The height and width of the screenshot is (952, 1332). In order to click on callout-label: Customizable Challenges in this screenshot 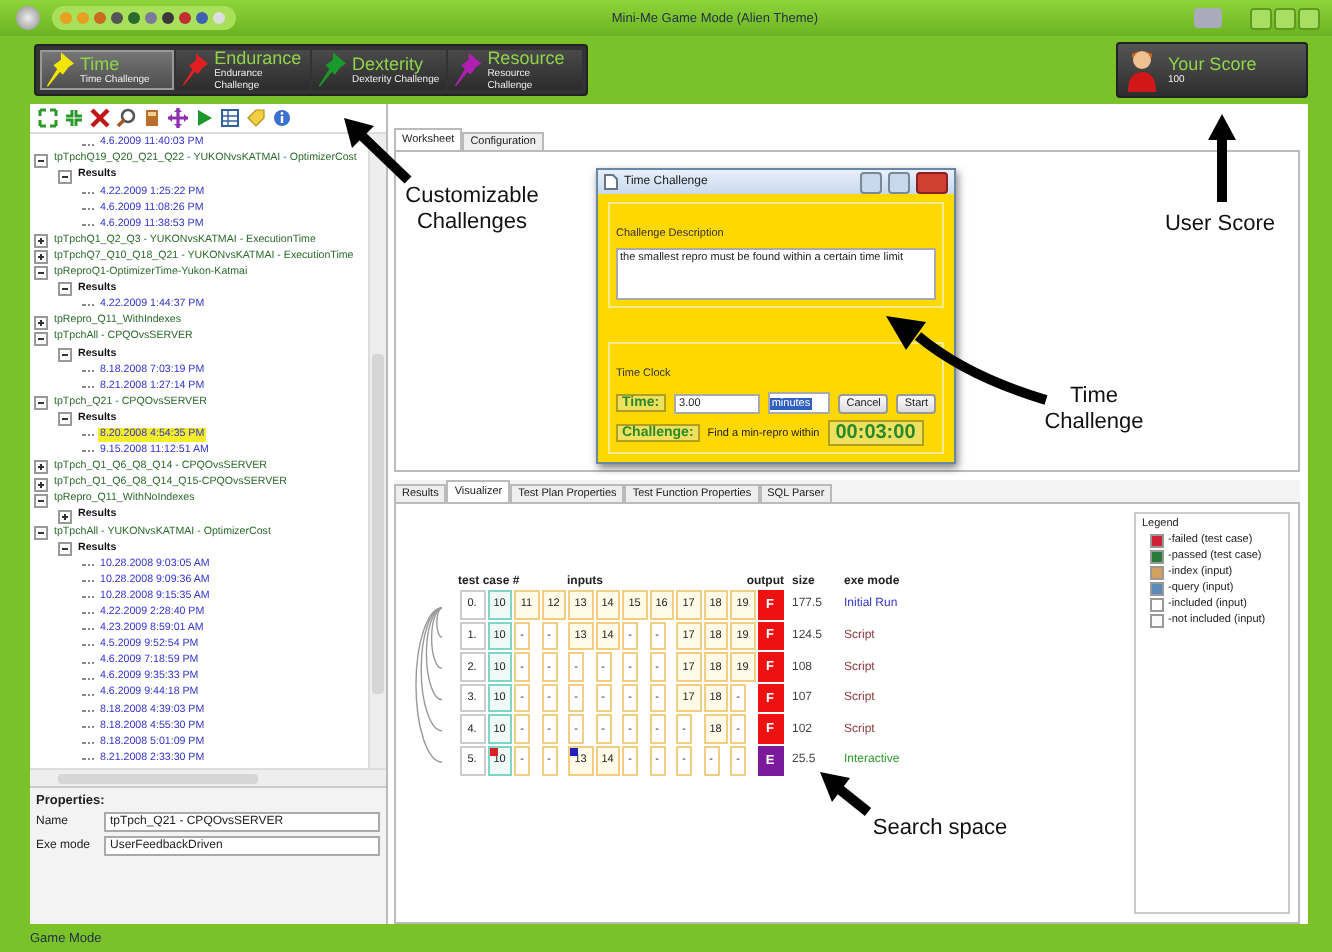, I will do `click(472, 210)`.